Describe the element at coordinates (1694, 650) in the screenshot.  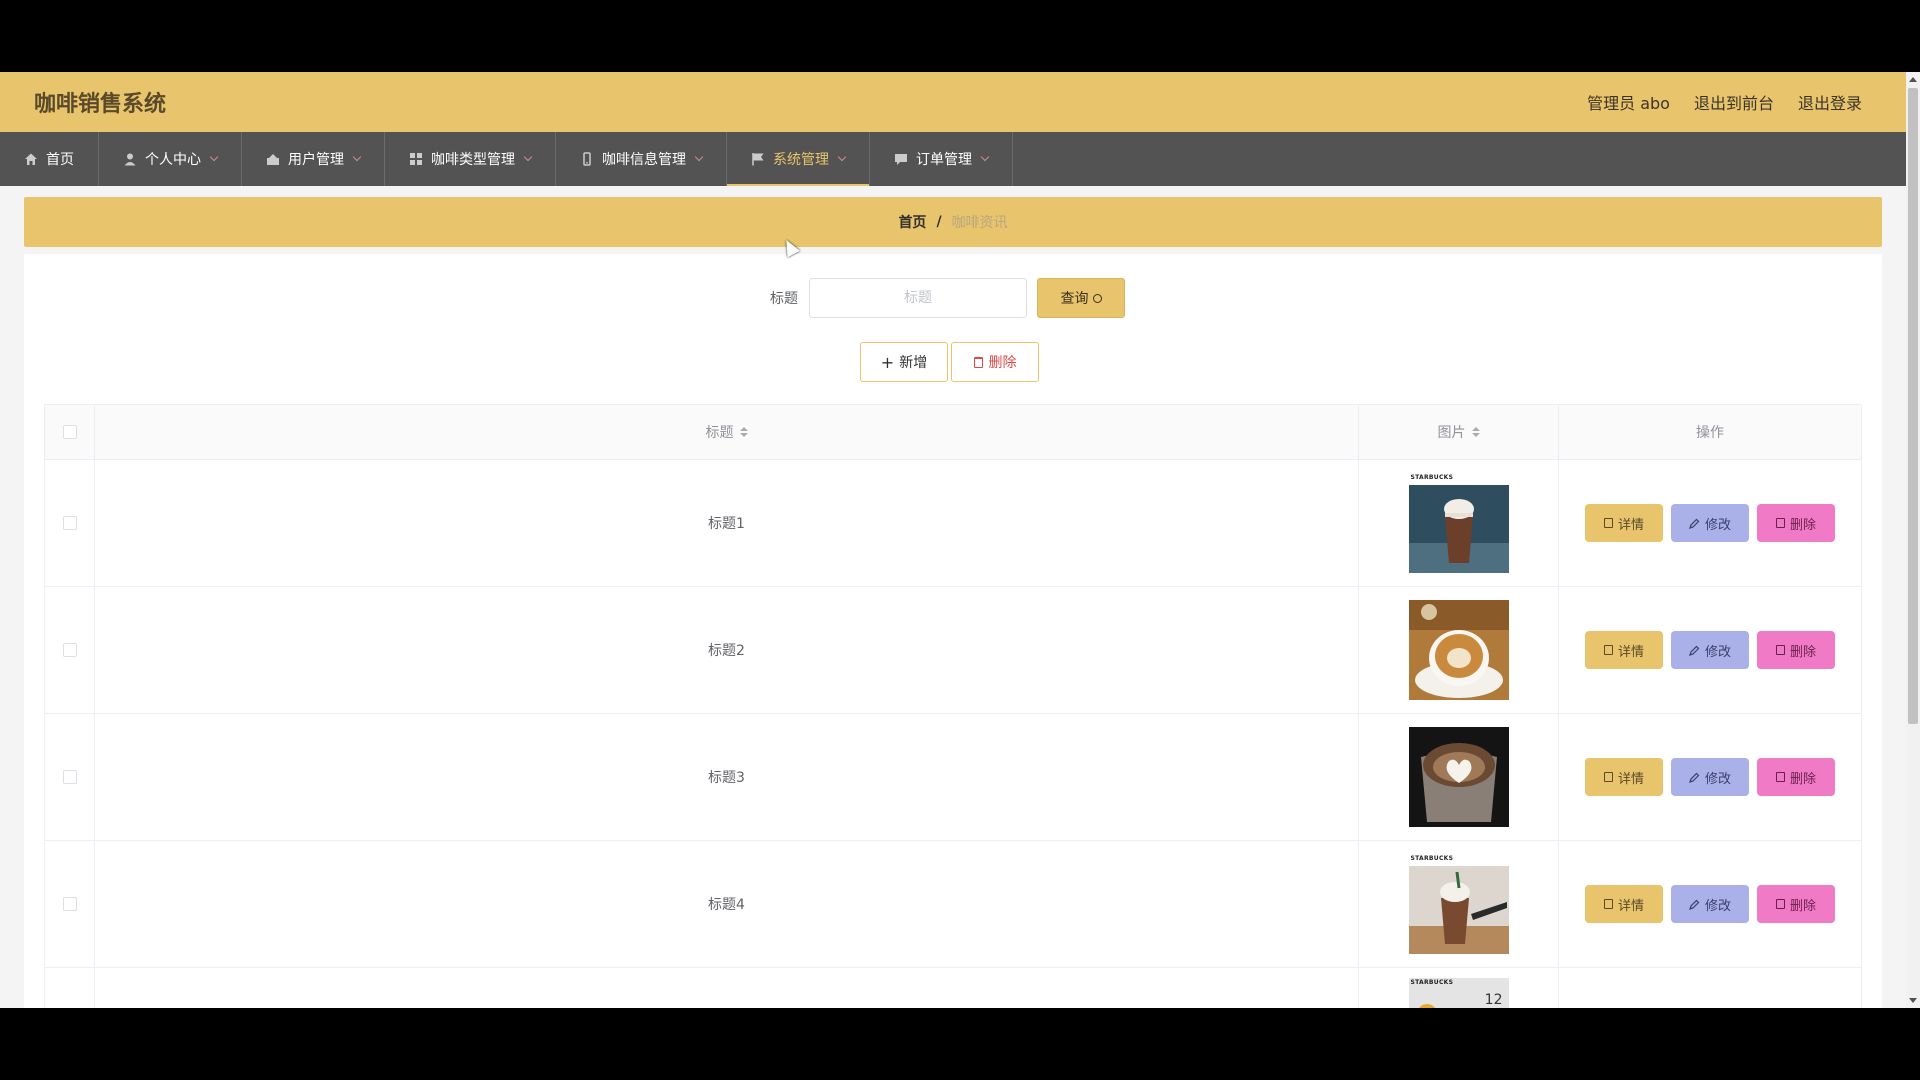
I see `pencil-icon` at that location.